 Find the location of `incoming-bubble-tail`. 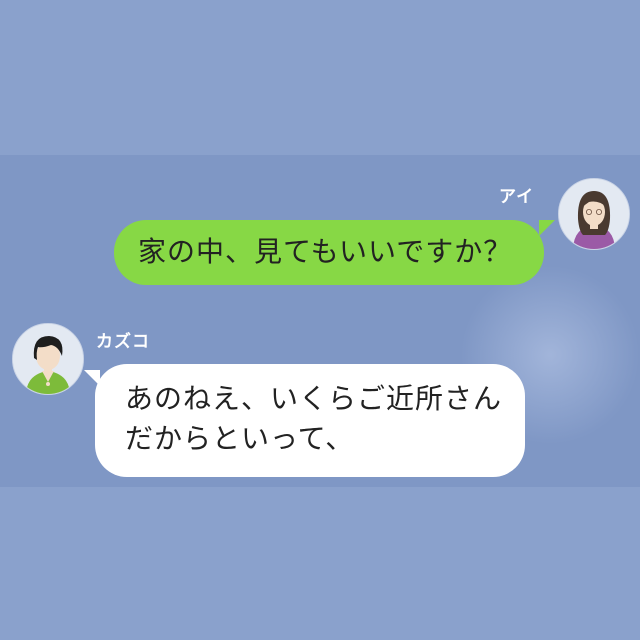

incoming-bubble-tail is located at coordinates (92, 378).